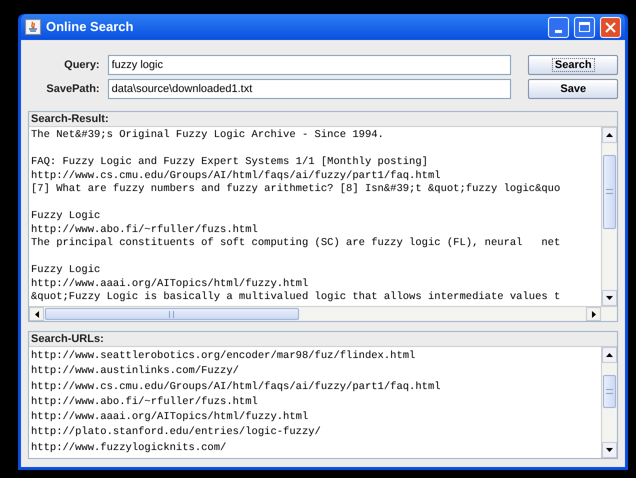 This screenshot has width=636, height=478. What do you see at coordinates (315, 314) in the screenshot?
I see `horizontal-scrollbar` at bounding box center [315, 314].